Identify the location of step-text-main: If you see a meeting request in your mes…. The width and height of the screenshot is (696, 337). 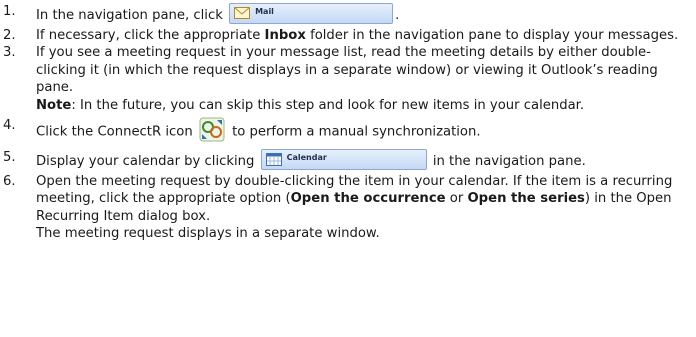
(347, 70).